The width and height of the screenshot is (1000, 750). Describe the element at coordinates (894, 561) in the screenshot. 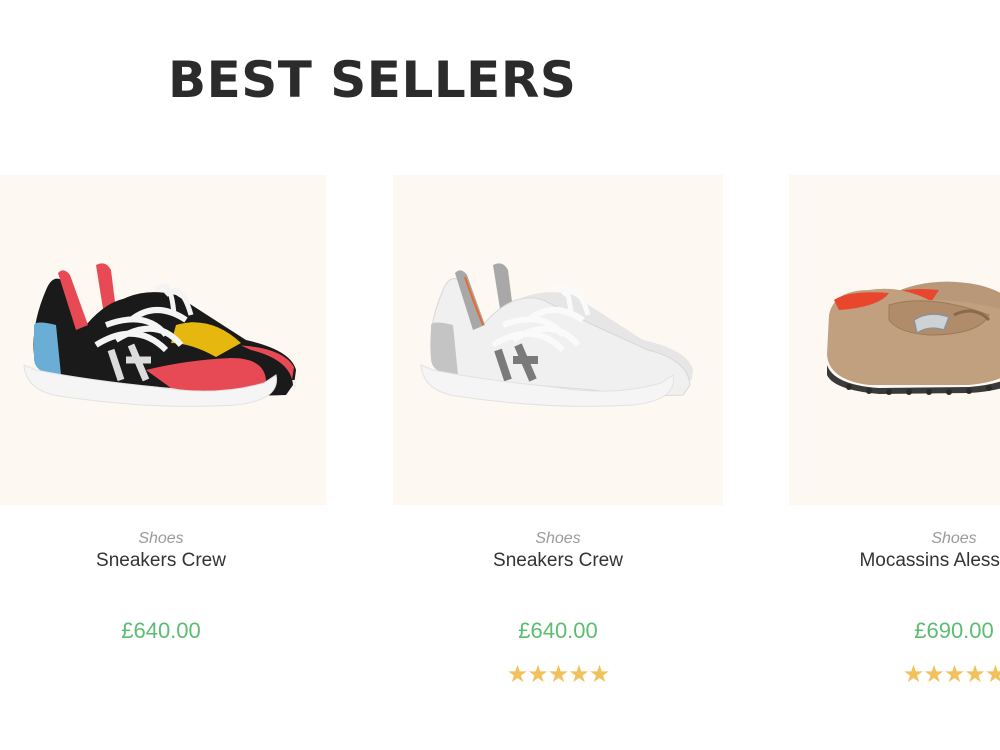

I see `product-name-link: Mocassins Alessandro` at that location.